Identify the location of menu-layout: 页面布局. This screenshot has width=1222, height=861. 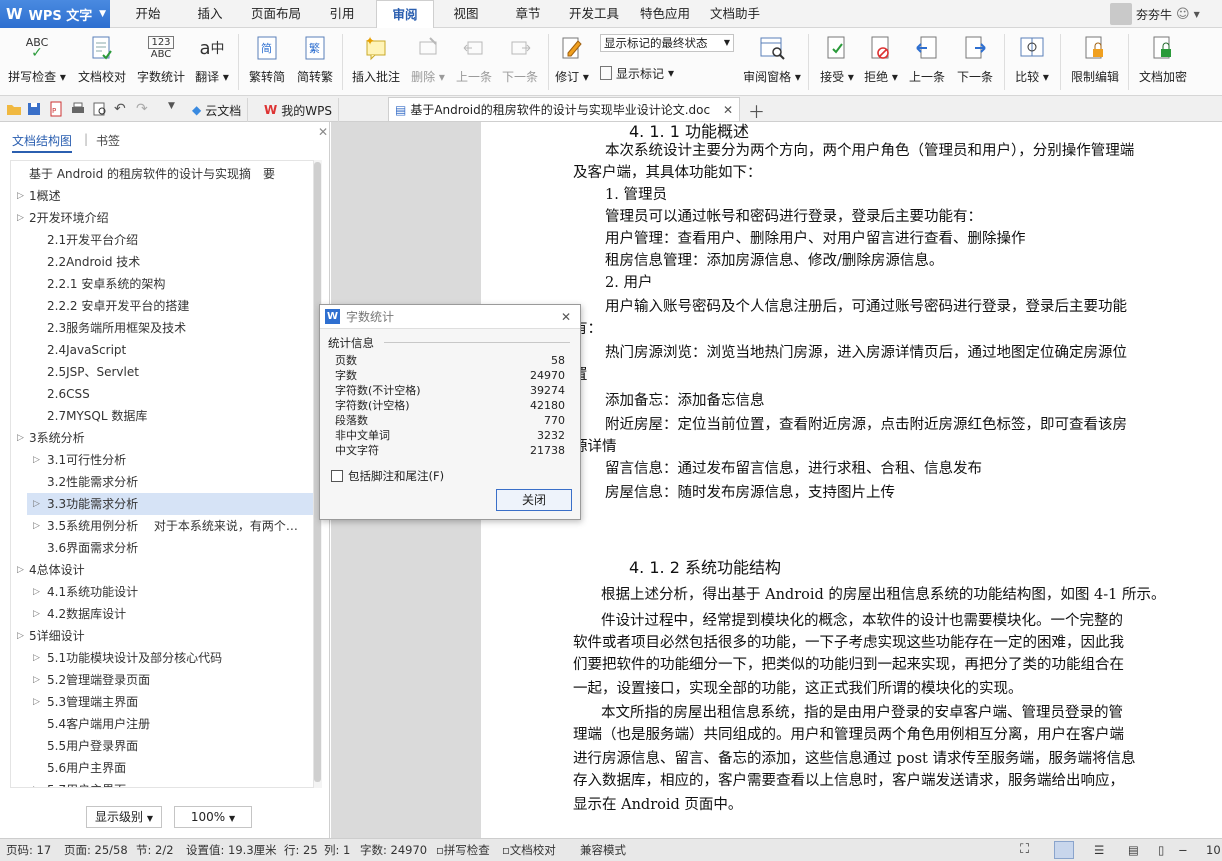
(276, 14).